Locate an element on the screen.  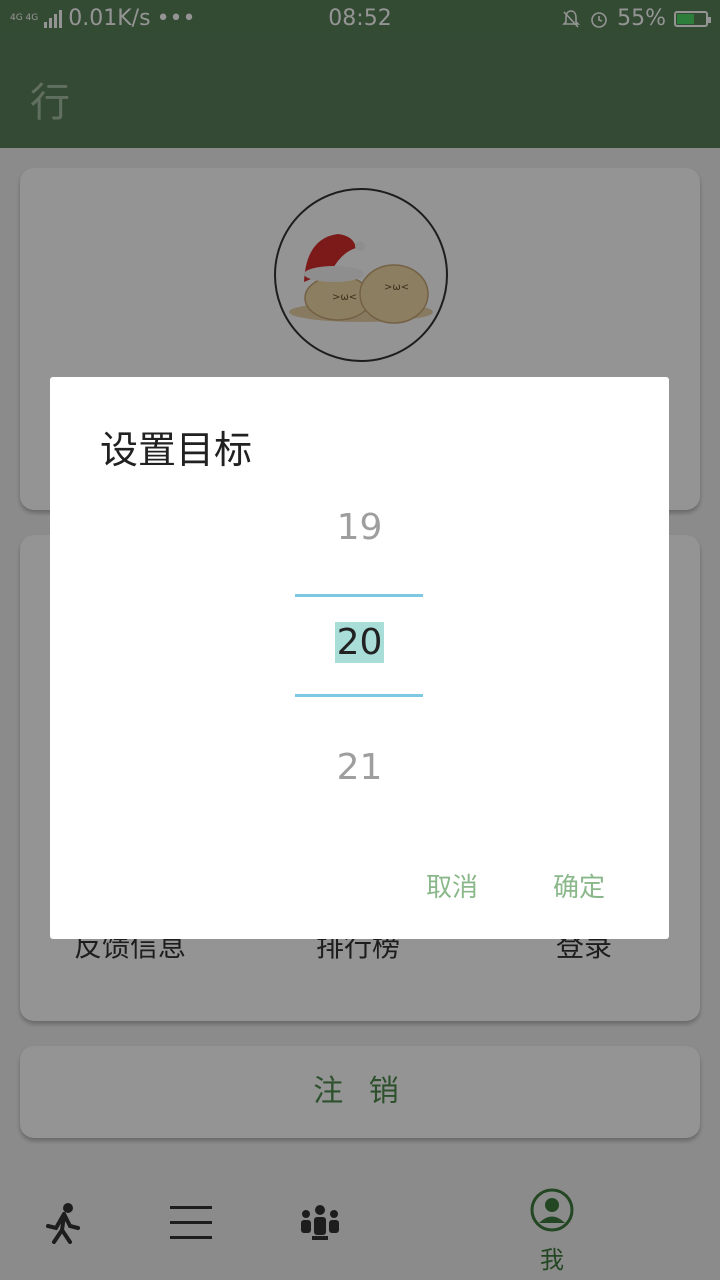
confirm-button: 确定 is located at coordinates (579, 885).